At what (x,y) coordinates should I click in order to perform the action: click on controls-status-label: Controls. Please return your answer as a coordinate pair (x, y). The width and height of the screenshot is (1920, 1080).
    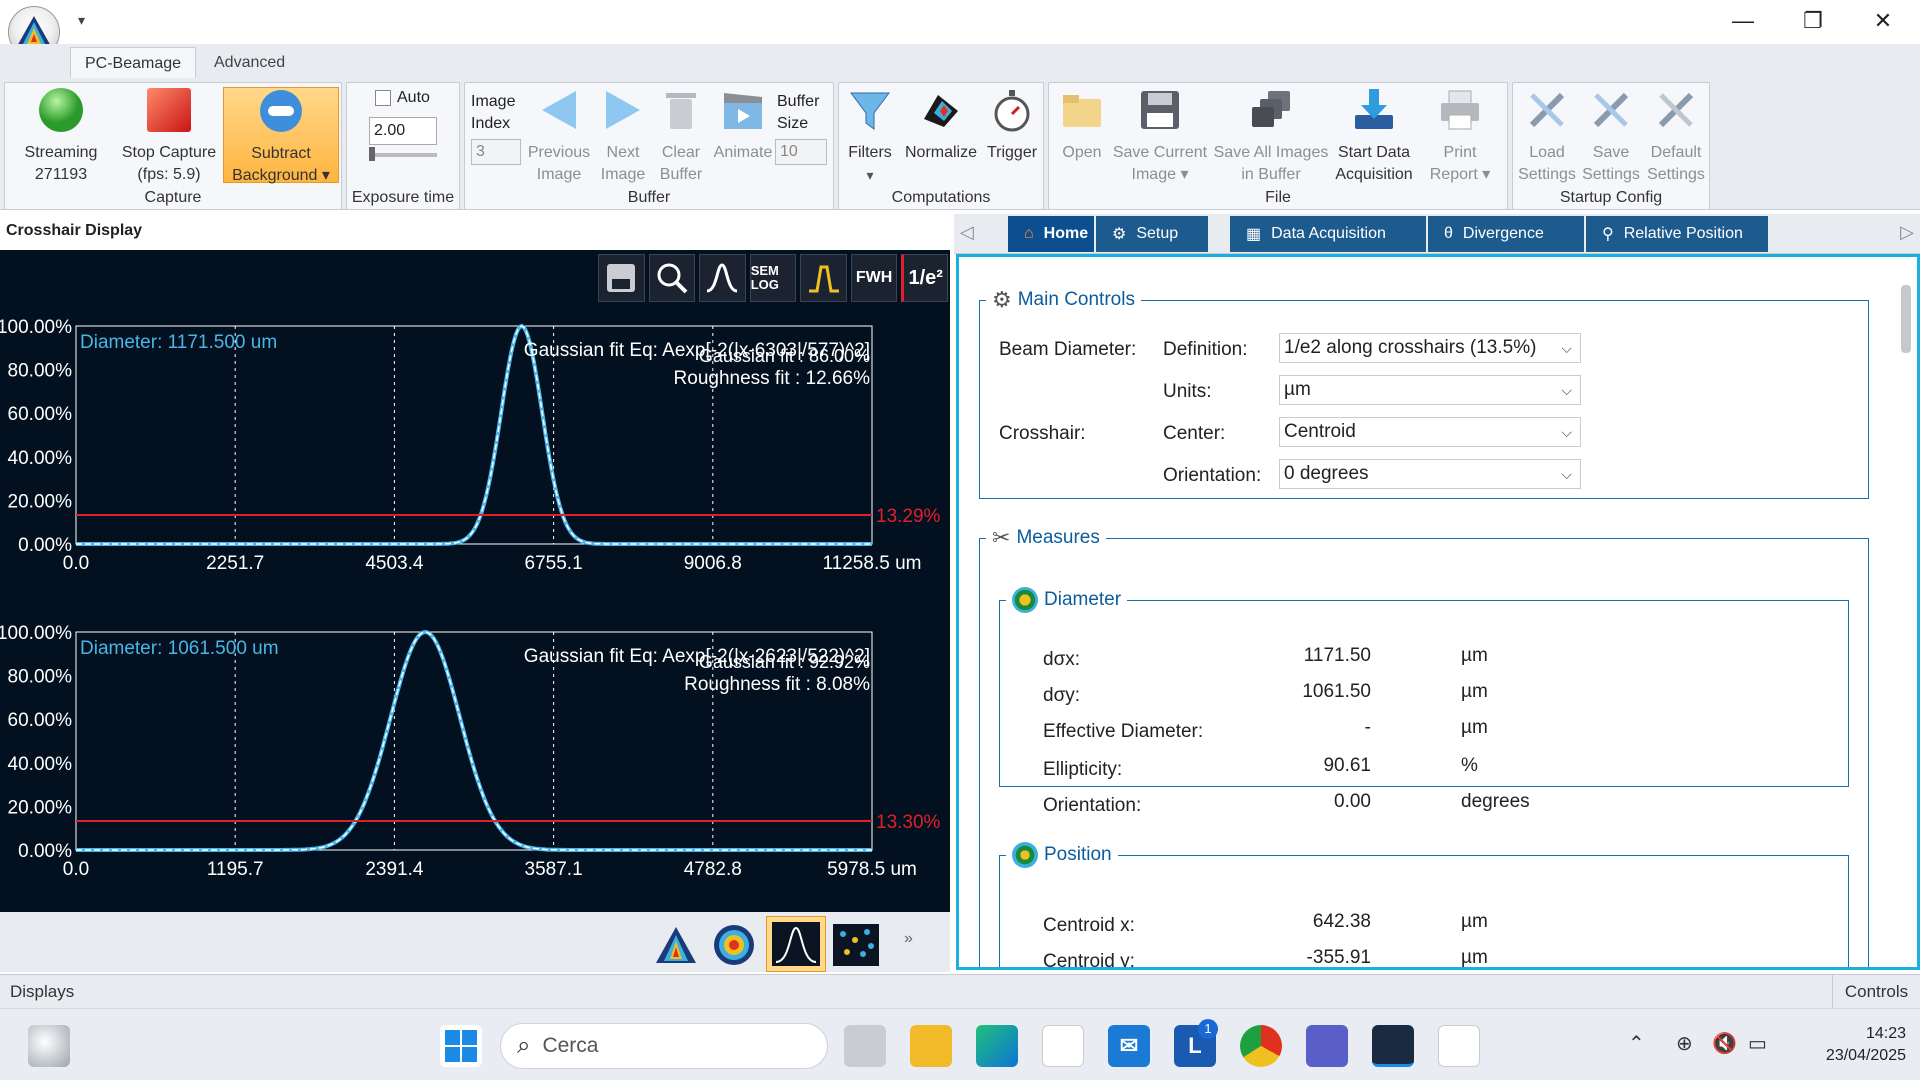
    Looking at the image, I should click on (1876, 992).